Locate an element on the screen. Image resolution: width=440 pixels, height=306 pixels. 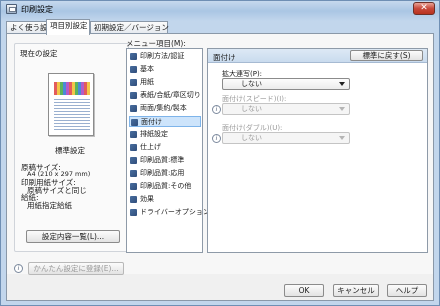
cancel-button: キャンセル is located at coordinates (356, 290).